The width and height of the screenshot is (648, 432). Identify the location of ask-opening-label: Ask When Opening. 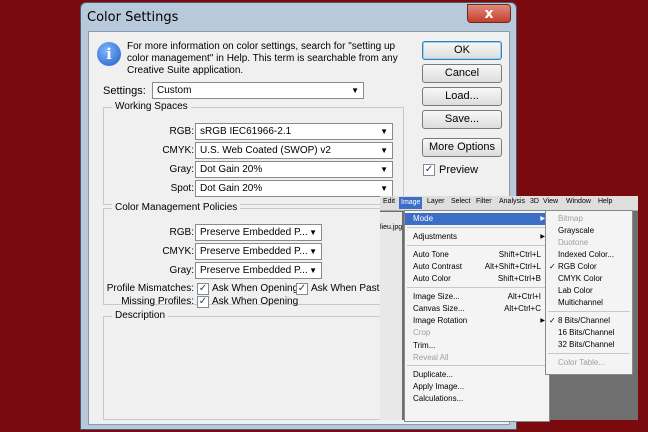
(255, 288).